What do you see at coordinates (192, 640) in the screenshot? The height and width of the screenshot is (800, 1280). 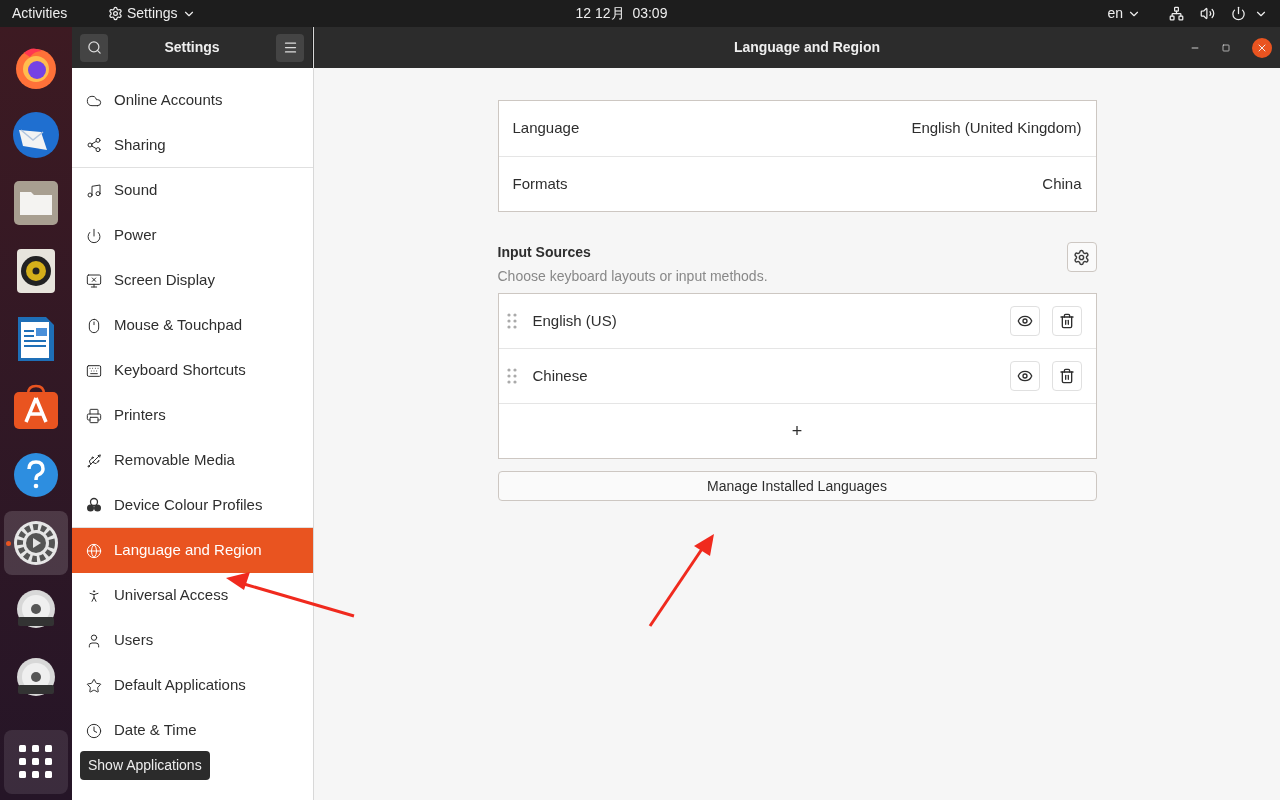 I see `sidebar-item: Users` at bounding box center [192, 640].